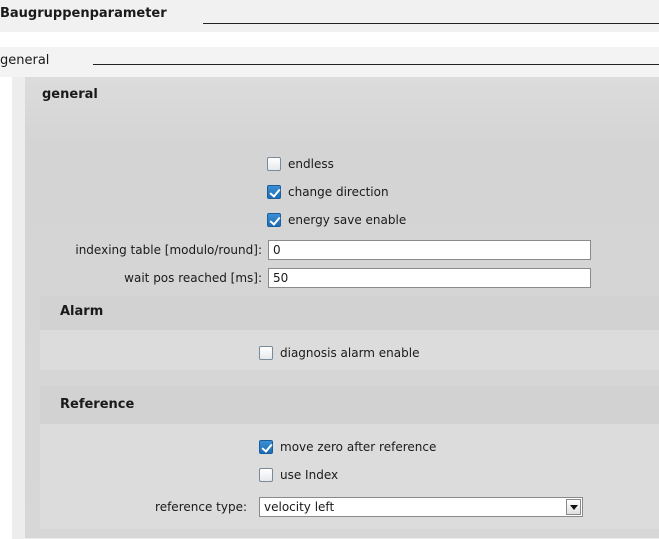 The image size is (659, 539). What do you see at coordinates (70, 94) in the screenshot?
I see `general-panel-title: general` at bounding box center [70, 94].